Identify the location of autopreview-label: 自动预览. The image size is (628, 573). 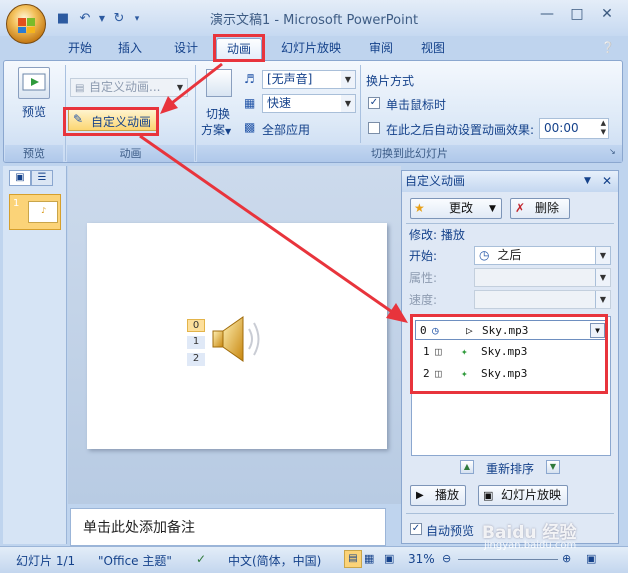
(450, 531).